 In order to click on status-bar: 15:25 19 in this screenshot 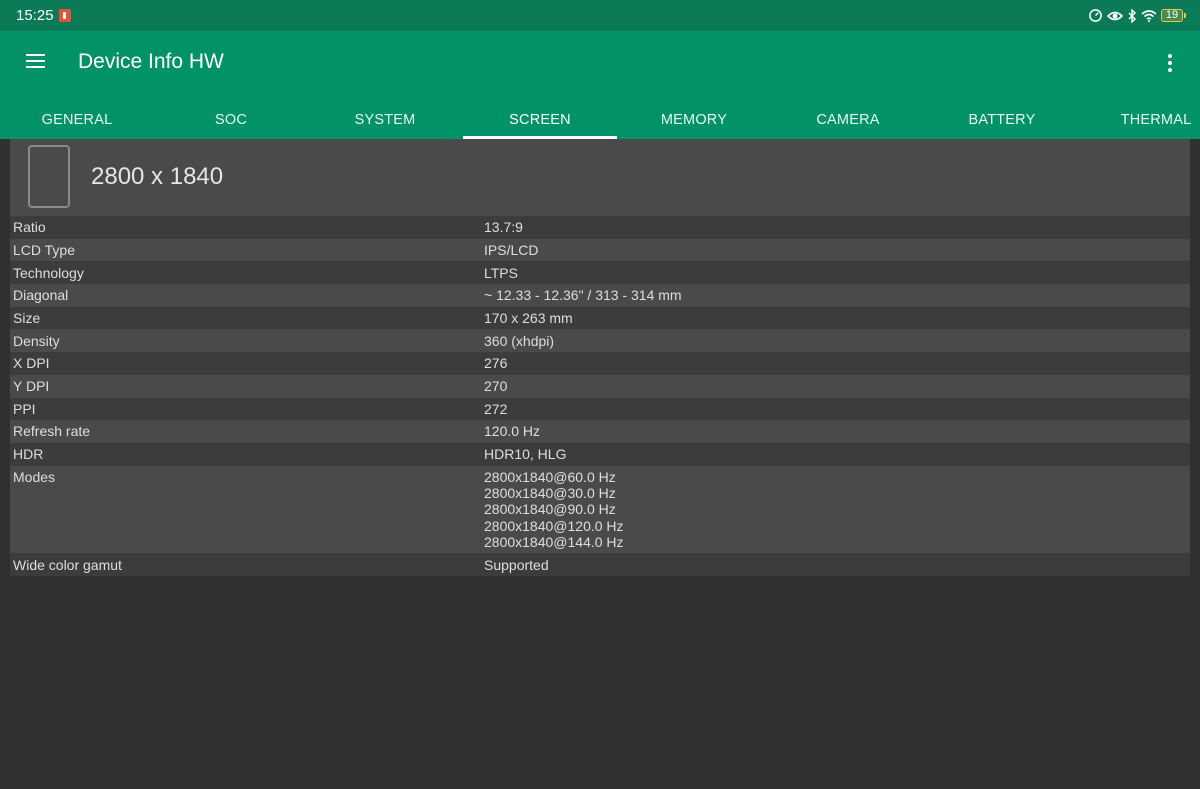, I will do `click(600, 15)`.